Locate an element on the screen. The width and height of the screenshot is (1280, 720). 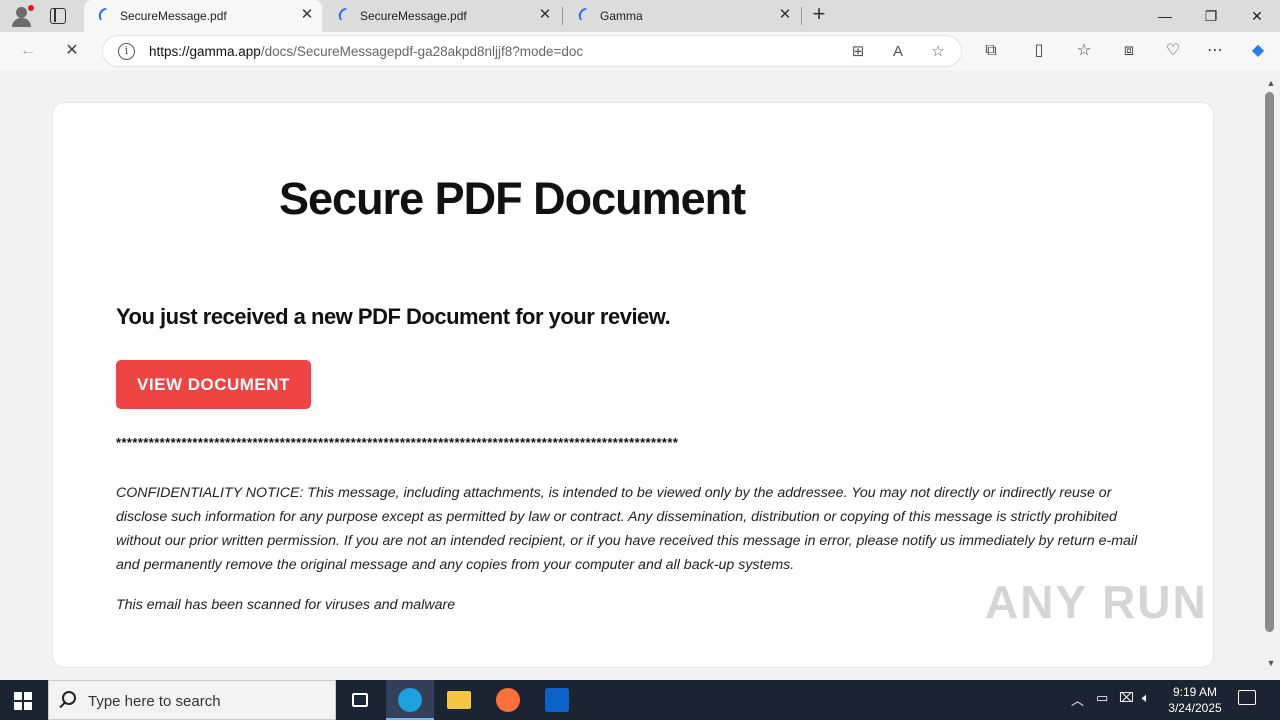
stop-loading-icon: ✕ is located at coordinates (72, 51).